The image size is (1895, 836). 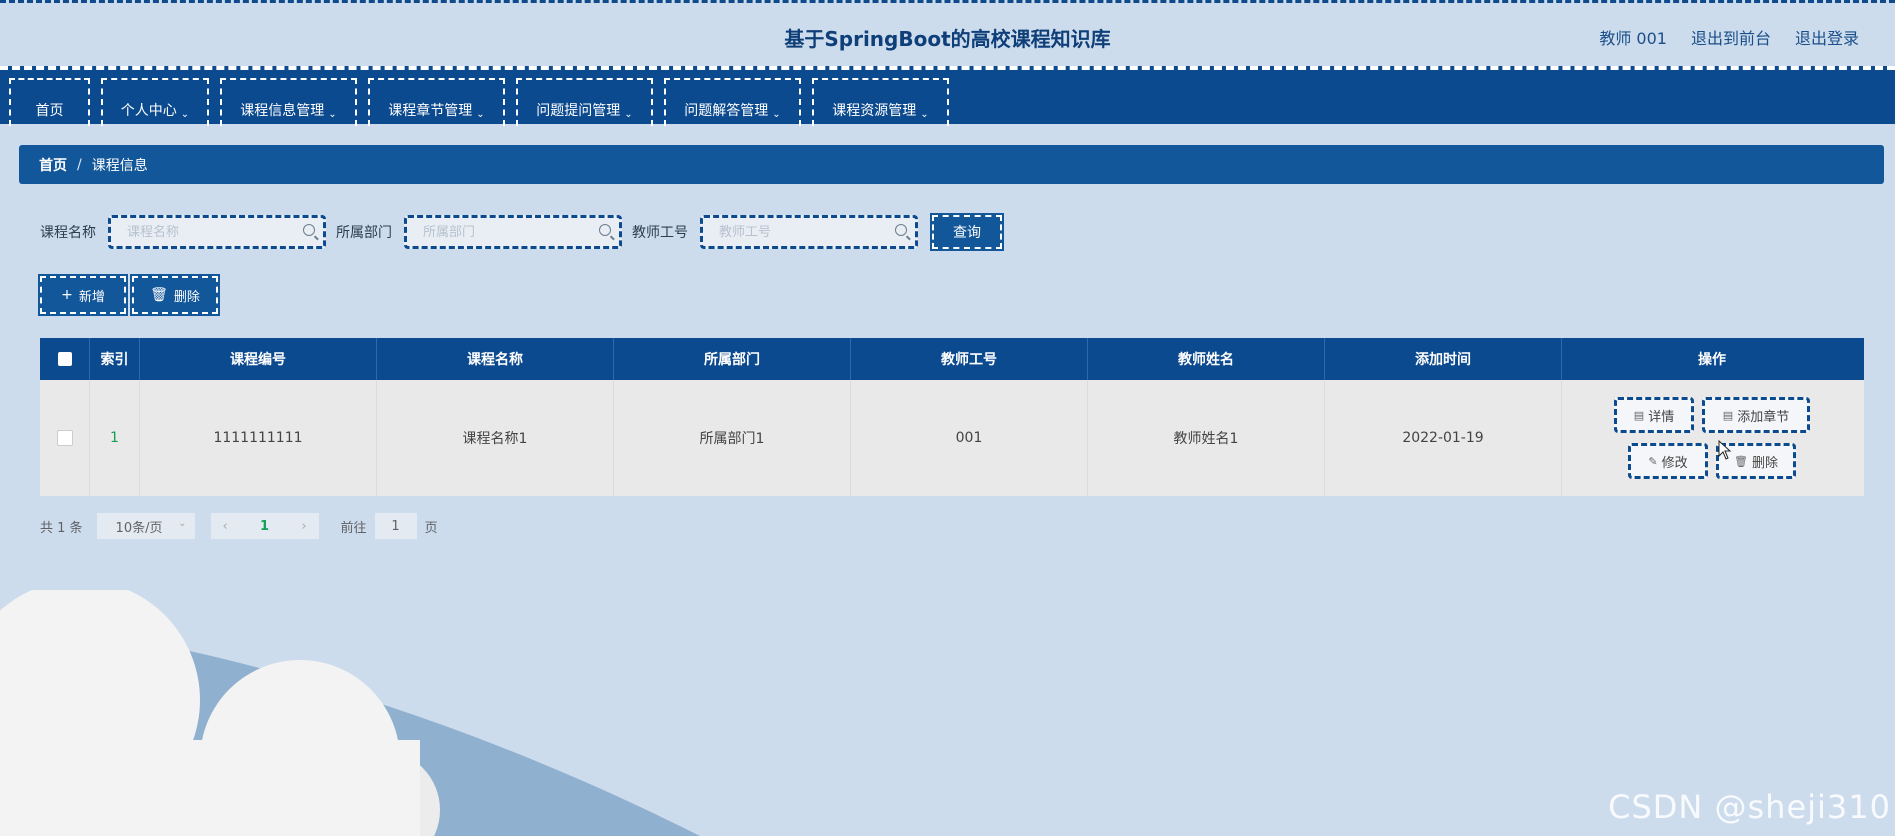 I want to click on total-count: 共 1 条, so click(x=61, y=528).